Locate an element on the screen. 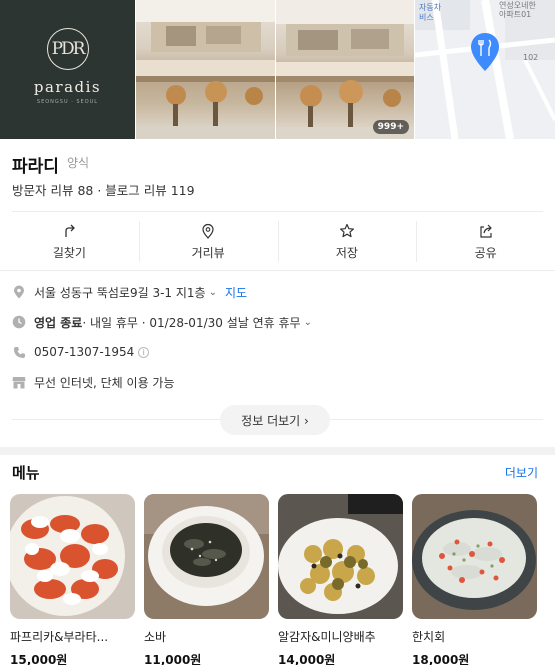  map-thumbnail: 자동차 비스 연성오네한 아파트01 102 is located at coordinates (485, 69).